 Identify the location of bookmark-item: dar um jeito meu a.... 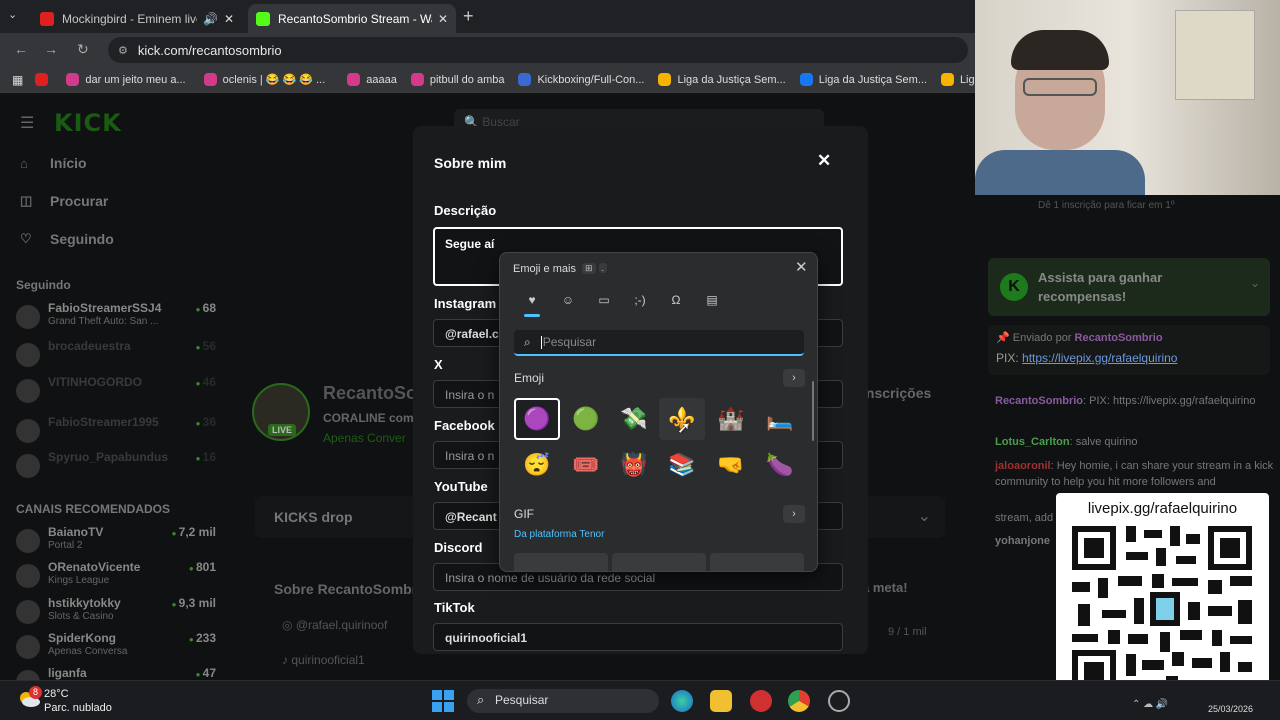
(126, 79).